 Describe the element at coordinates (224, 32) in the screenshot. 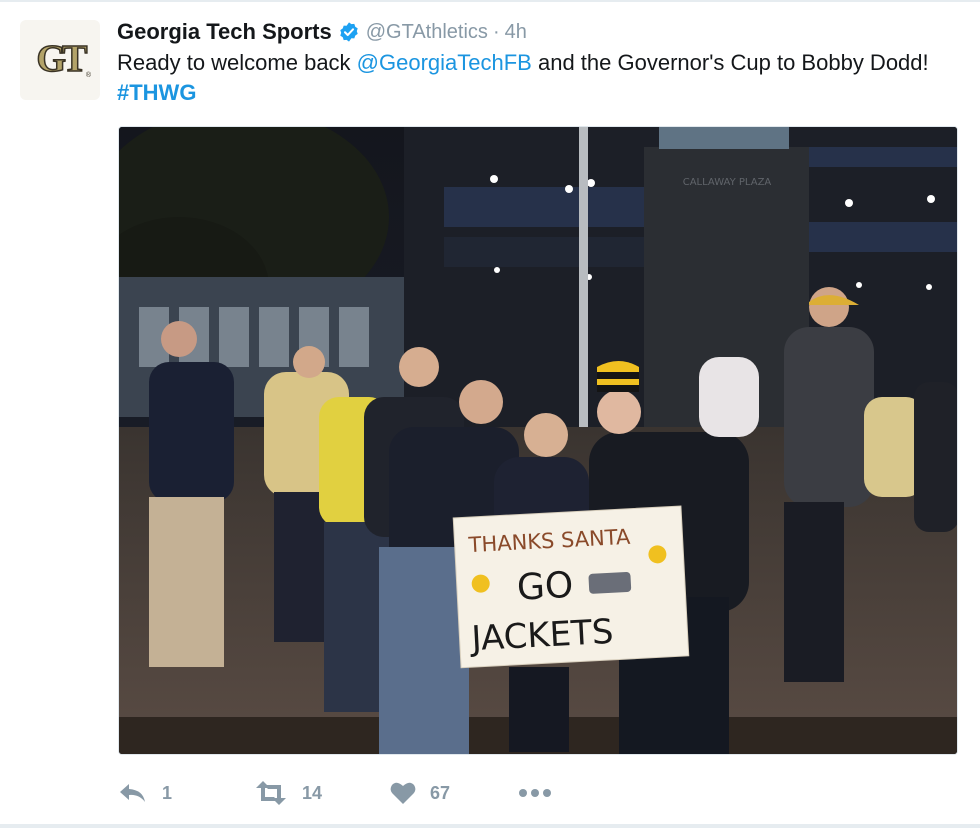

I see `author-name: Georgia Tech Sports` at that location.